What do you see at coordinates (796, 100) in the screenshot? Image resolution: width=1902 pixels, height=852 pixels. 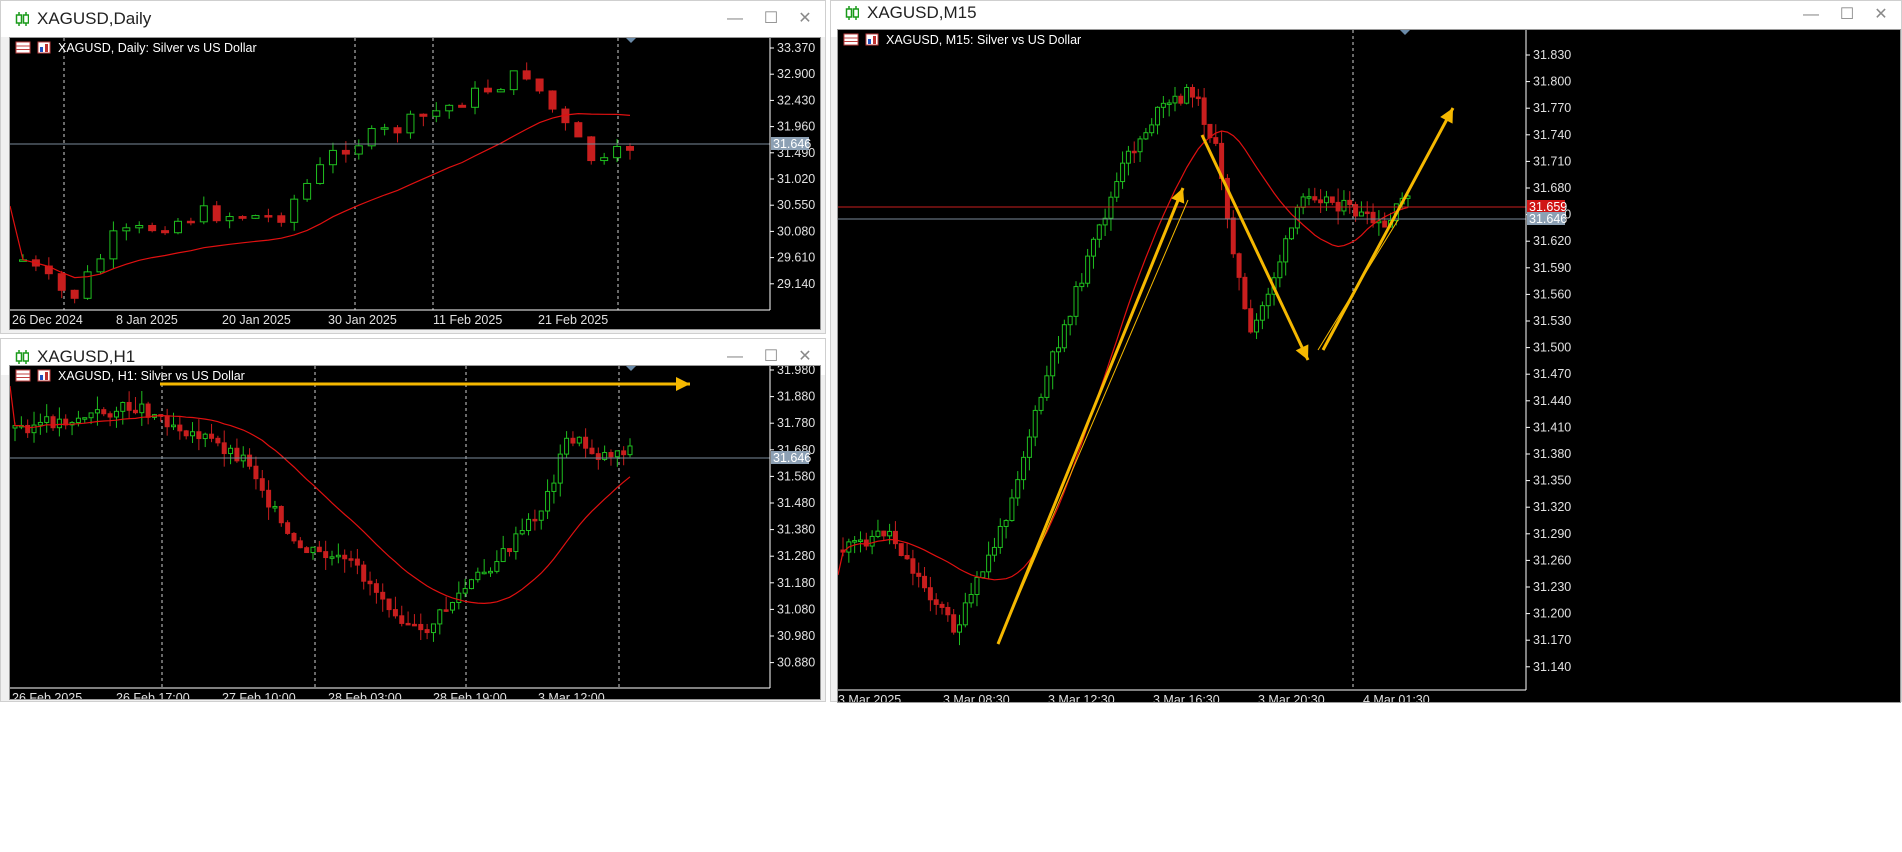 I see `price-tick-label: 32.430` at bounding box center [796, 100].